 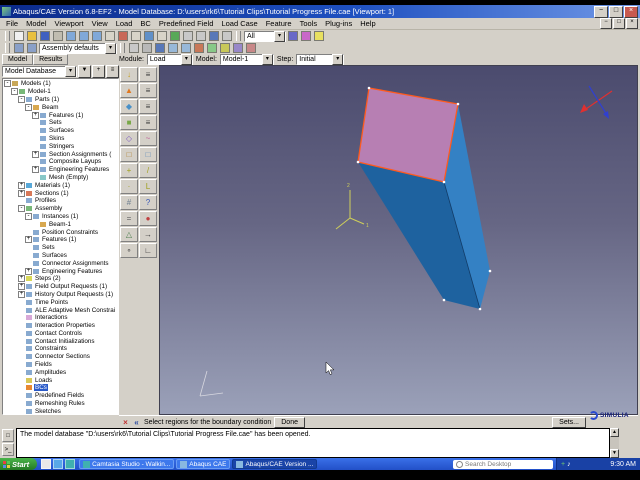 I want to click on tree-item-profiles: Profiles, so click(x=60, y=201).